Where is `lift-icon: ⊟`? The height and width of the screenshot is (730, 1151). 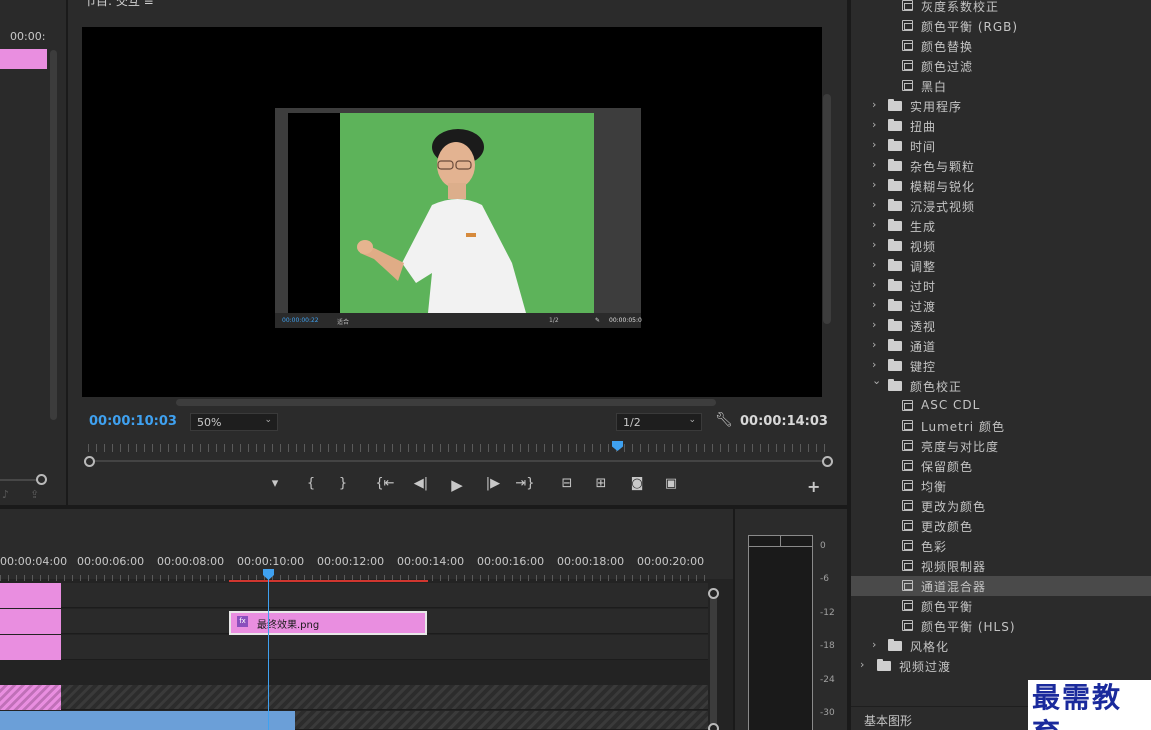 lift-icon: ⊟ is located at coordinates (567, 483).